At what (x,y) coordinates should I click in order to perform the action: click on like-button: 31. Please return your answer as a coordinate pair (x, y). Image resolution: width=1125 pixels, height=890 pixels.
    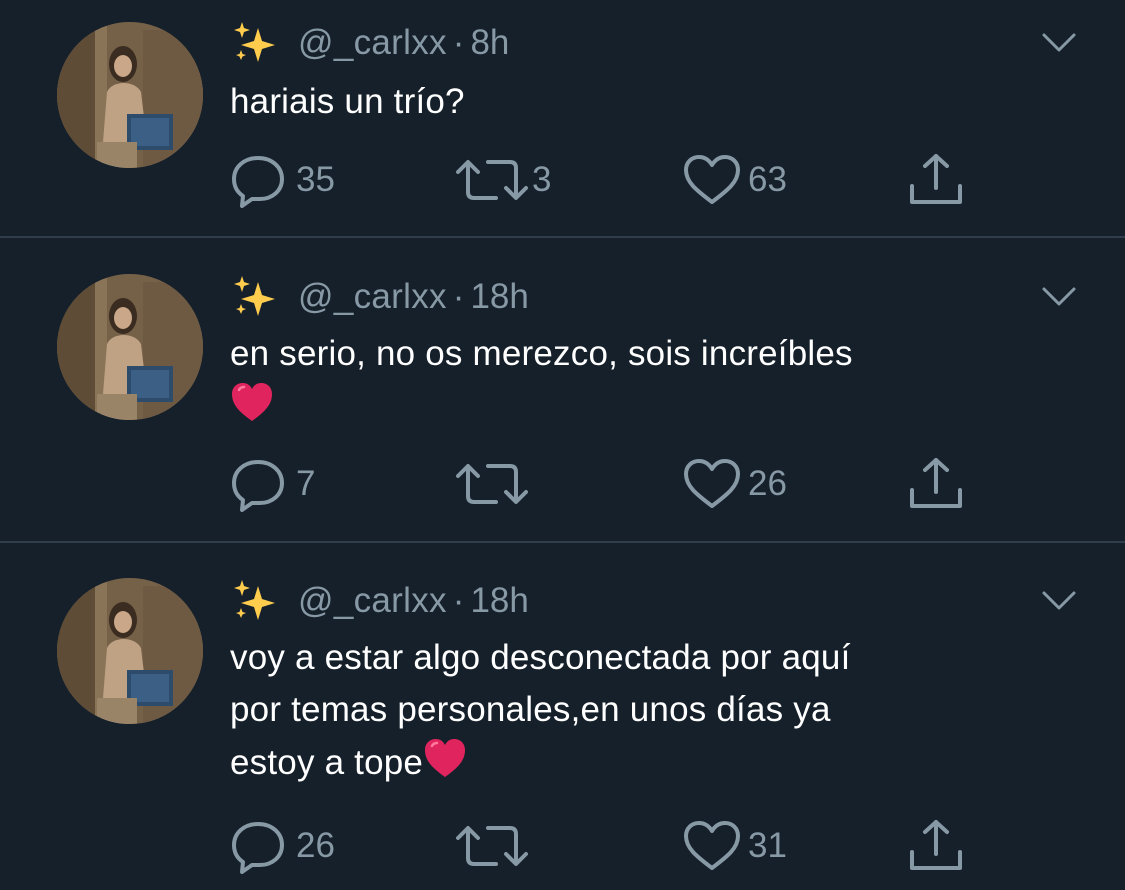
    Looking at the image, I should click on (734, 846).